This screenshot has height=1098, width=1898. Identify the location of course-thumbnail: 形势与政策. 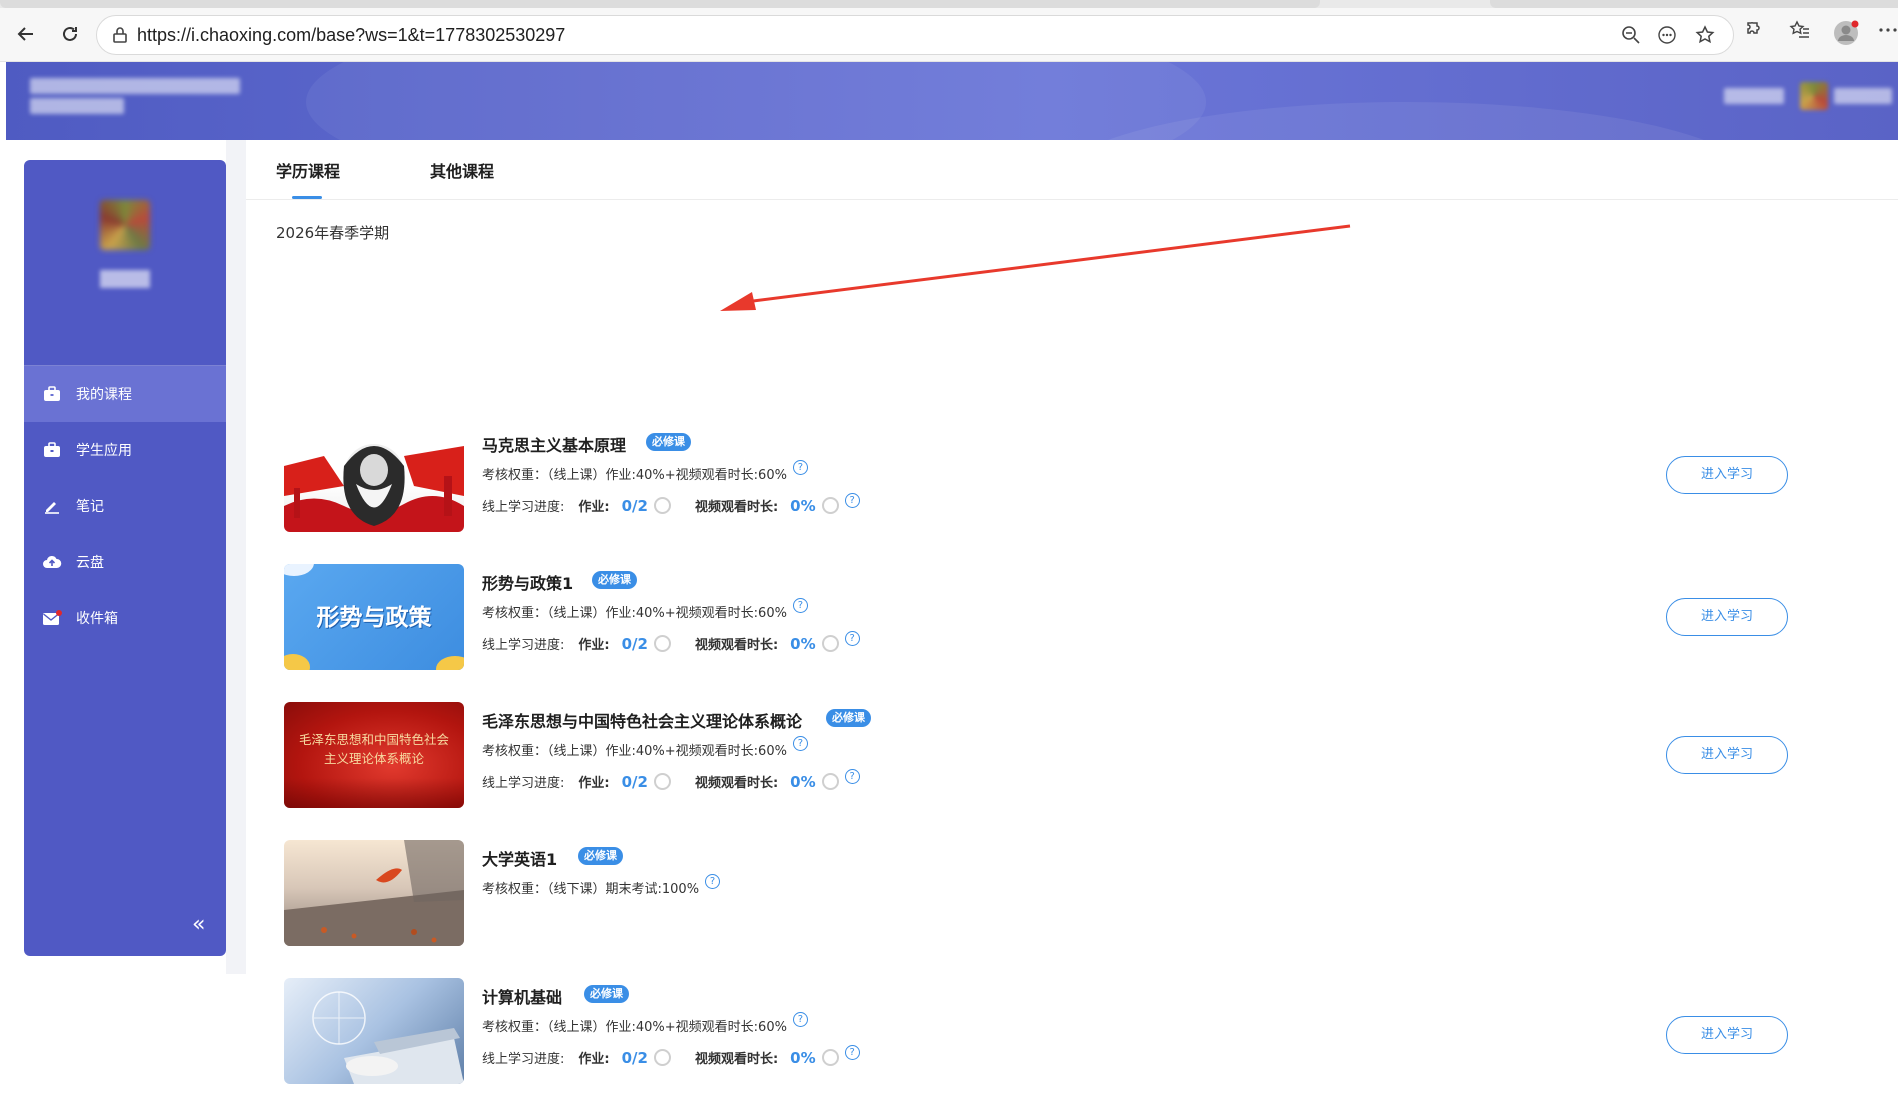
(374, 617).